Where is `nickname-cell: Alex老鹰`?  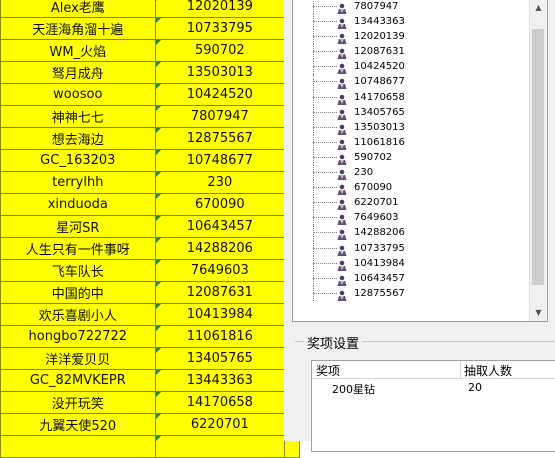
nickname-cell: Alex老鹰 is located at coordinates (78, 9).